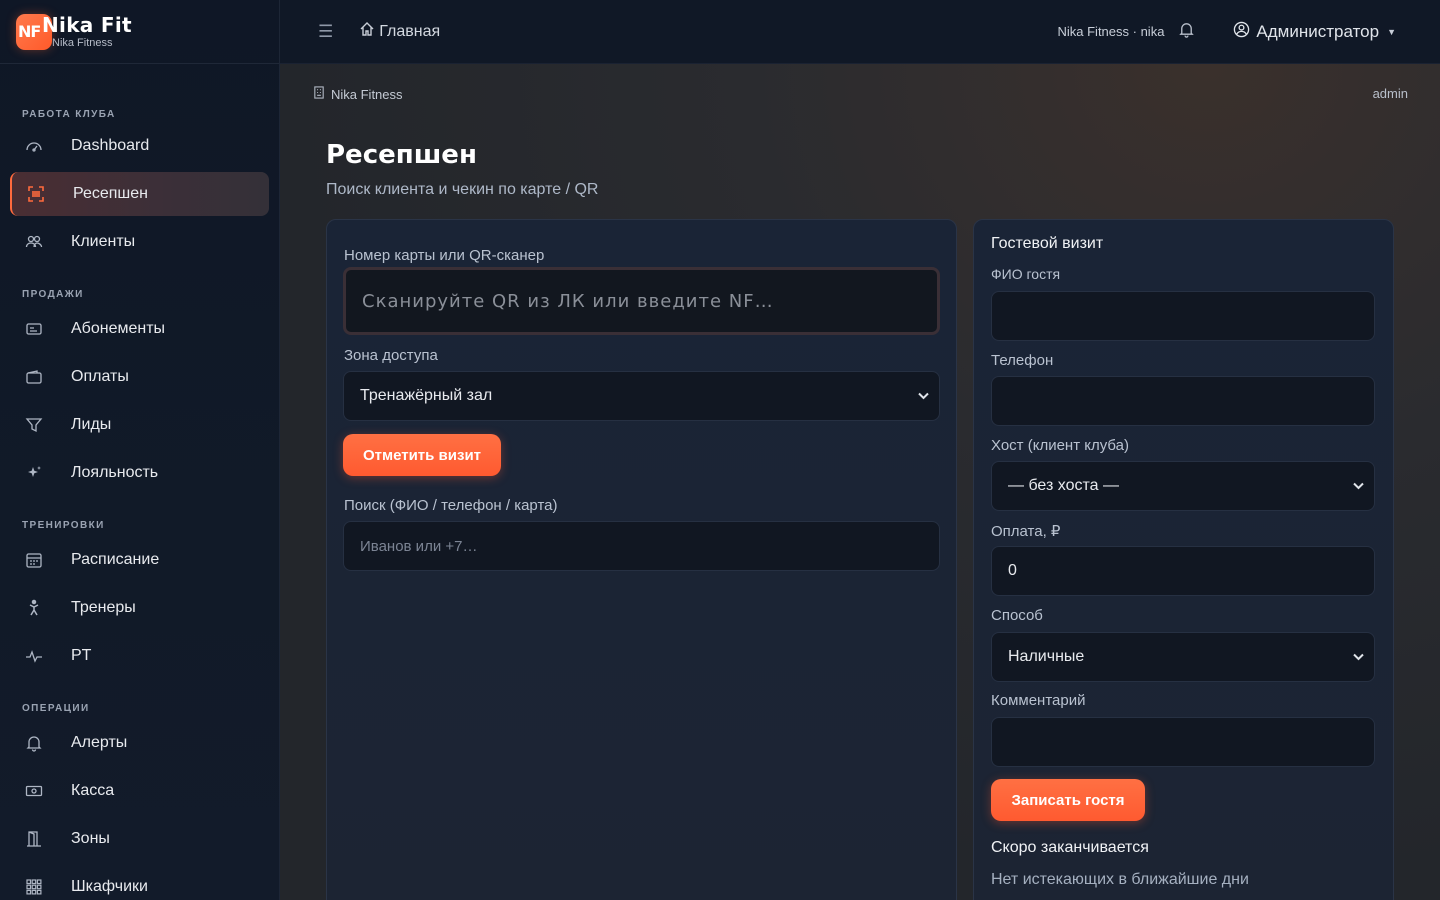  Describe the element at coordinates (1017, 615) in the screenshot. I see `method-label: Способ` at that location.